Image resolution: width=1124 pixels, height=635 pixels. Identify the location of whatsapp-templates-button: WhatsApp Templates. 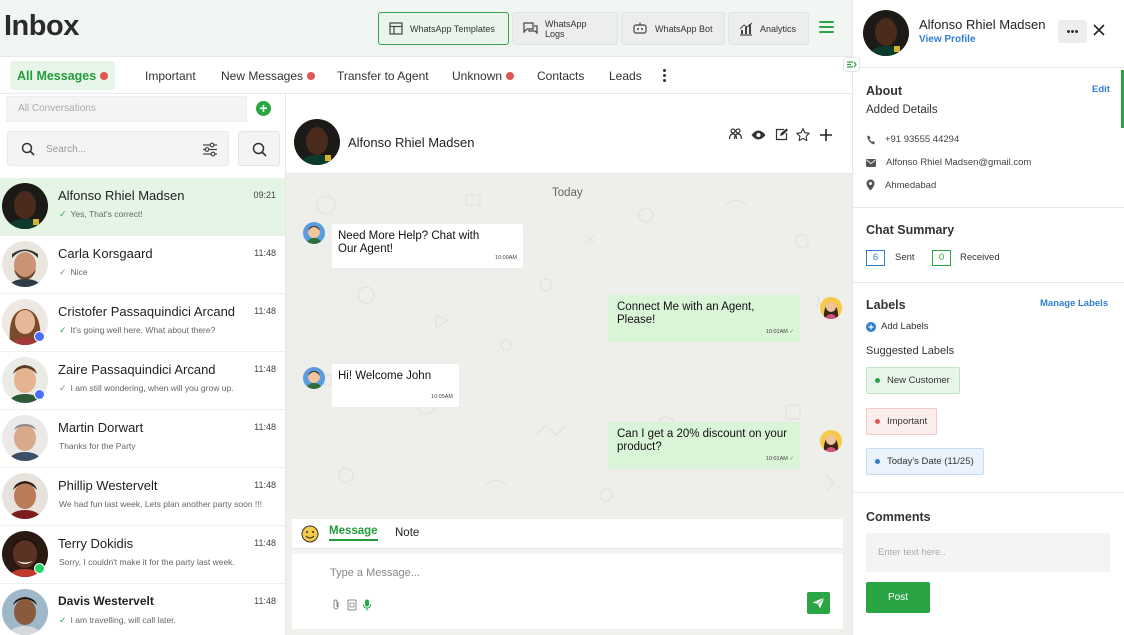
(443, 28).